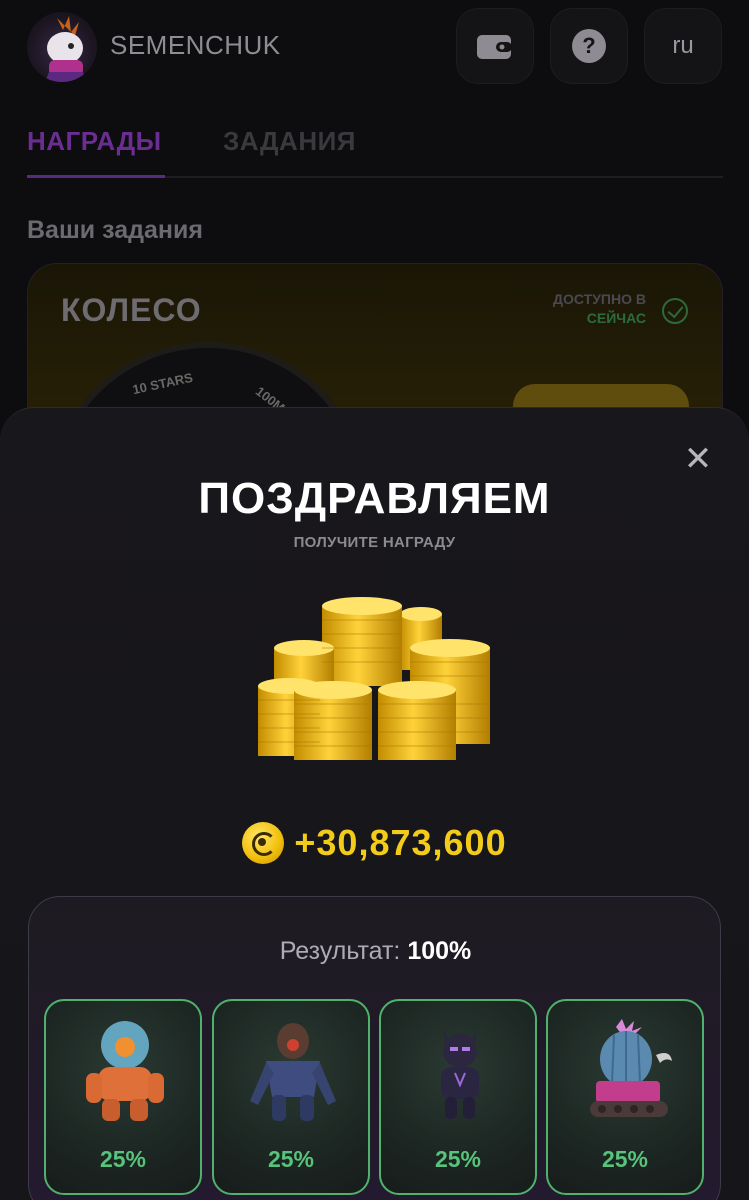 The image size is (749, 1200). I want to click on tab-bar: НАГРАДЫ ЗАДАНИЯ, so click(375, 148).